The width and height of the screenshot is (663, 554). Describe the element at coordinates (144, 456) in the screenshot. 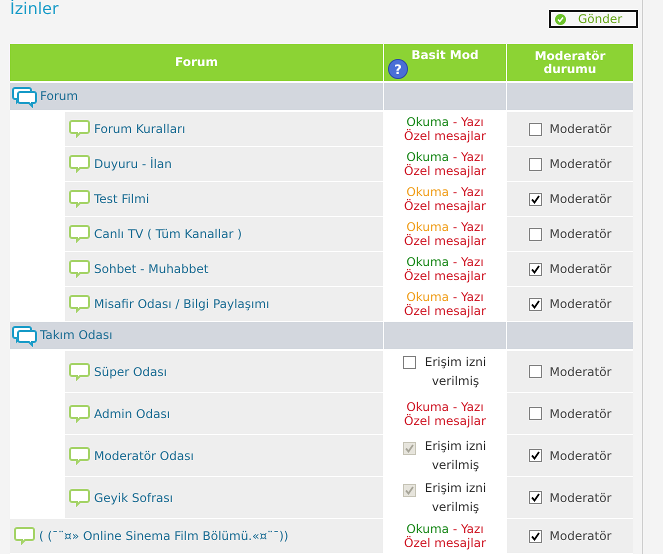

I see `board-link: Moderatör Odası` at that location.